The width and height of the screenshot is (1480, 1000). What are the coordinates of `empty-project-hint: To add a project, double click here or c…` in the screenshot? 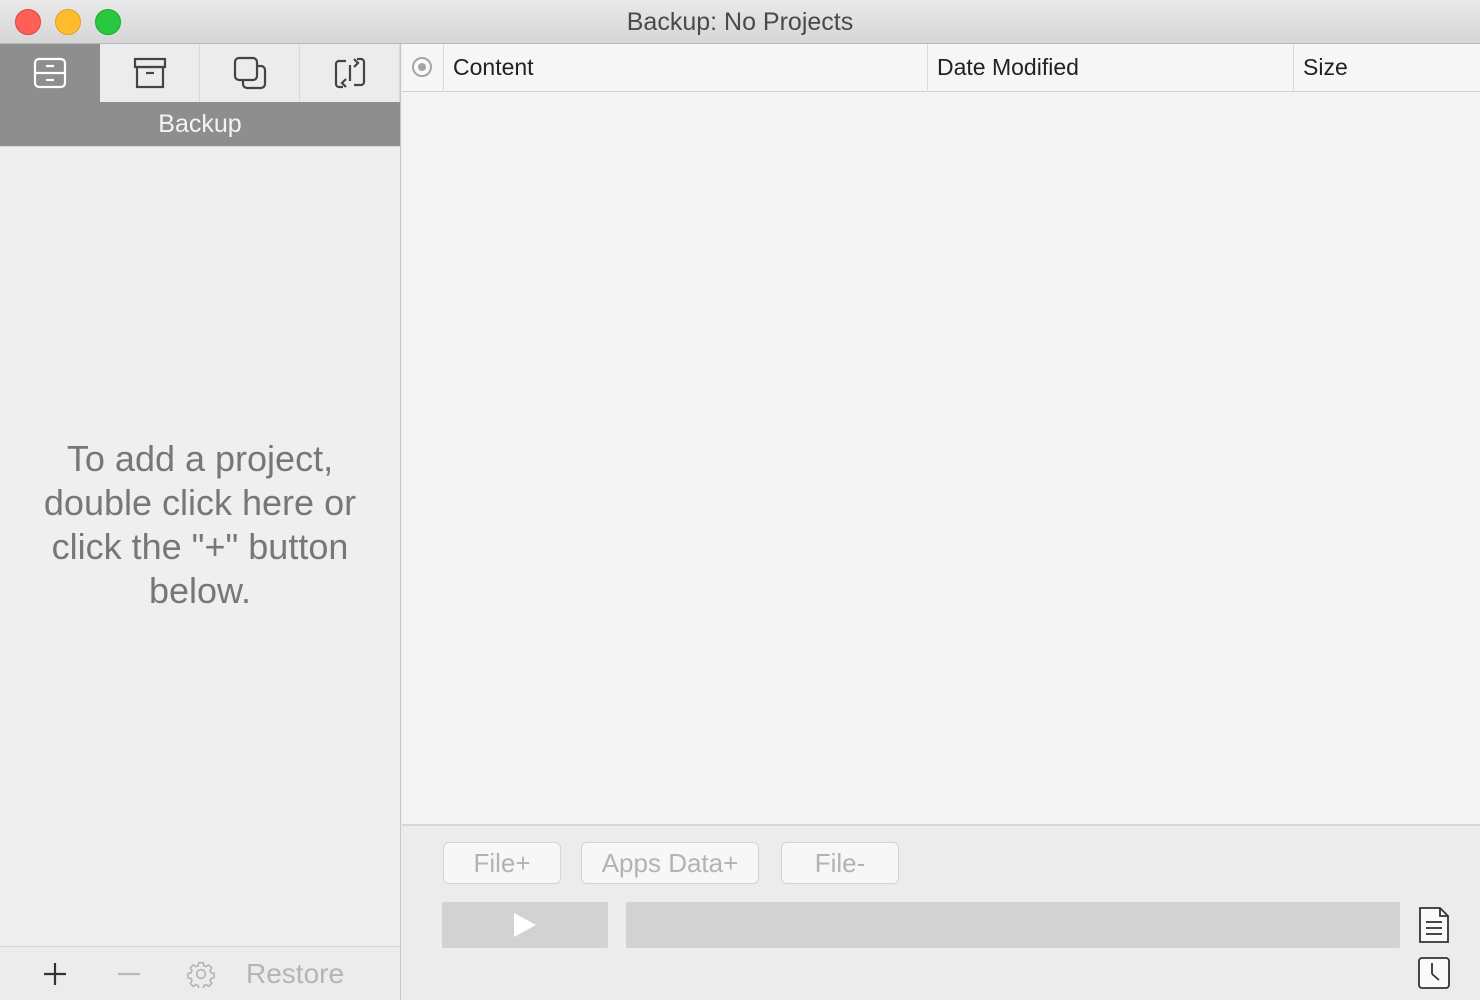 It's located at (200, 524).